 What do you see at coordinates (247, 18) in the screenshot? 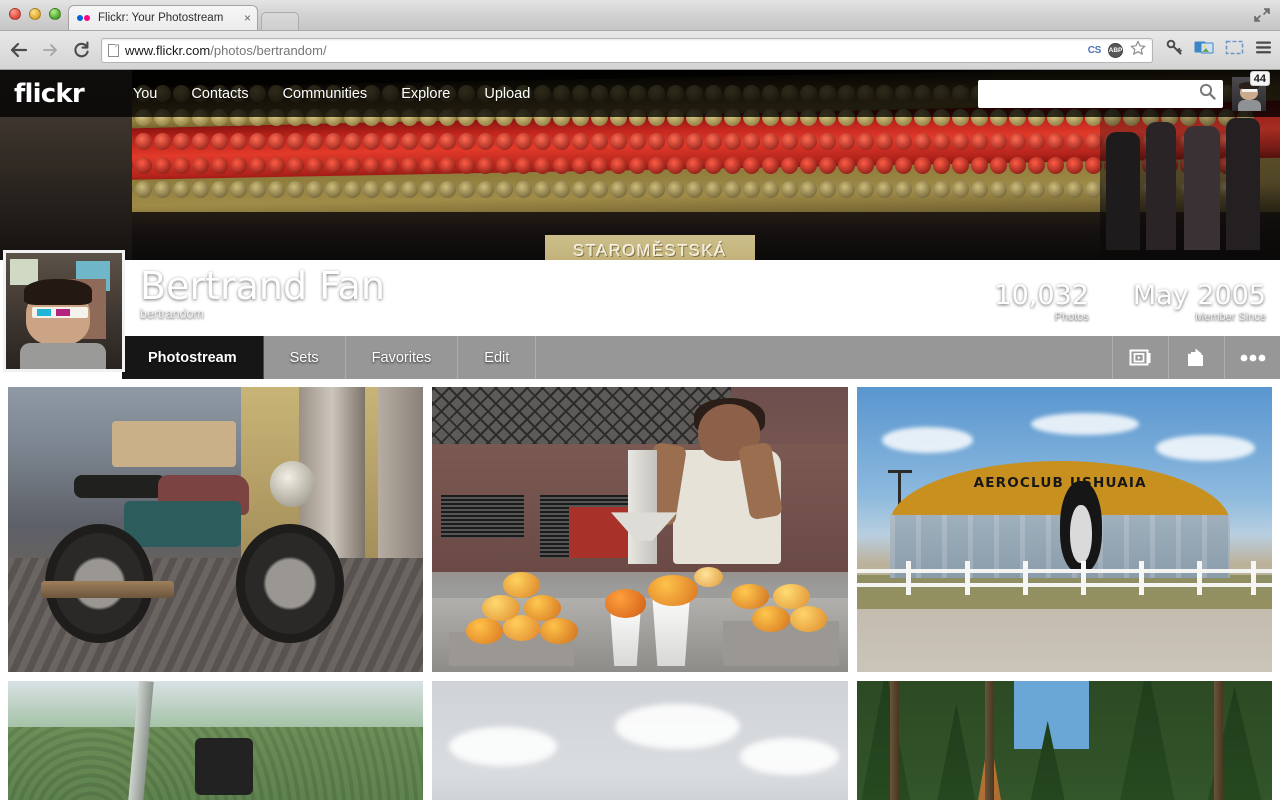
I see `close-tab-icon: ×` at bounding box center [247, 18].